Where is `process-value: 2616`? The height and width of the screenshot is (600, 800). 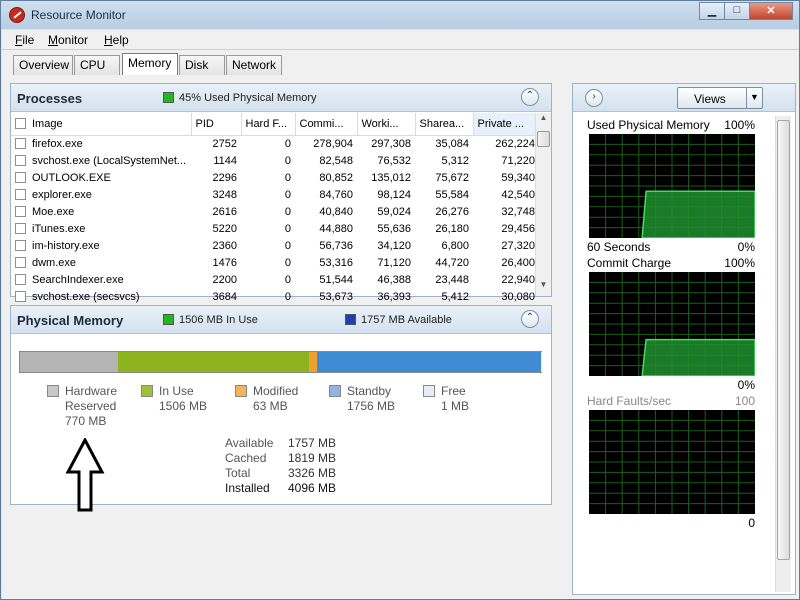
process-value: 2616 is located at coordinates (224, 211).